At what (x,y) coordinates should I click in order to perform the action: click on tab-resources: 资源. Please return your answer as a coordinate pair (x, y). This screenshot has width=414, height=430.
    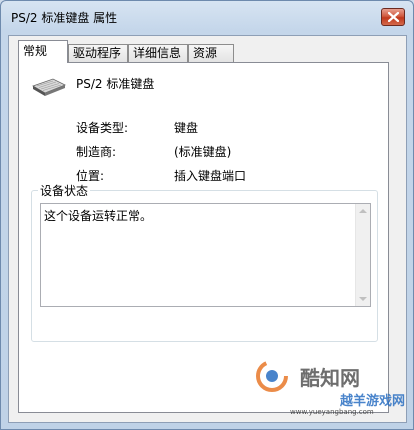
    Looking at the image, I should click on (211, 53).